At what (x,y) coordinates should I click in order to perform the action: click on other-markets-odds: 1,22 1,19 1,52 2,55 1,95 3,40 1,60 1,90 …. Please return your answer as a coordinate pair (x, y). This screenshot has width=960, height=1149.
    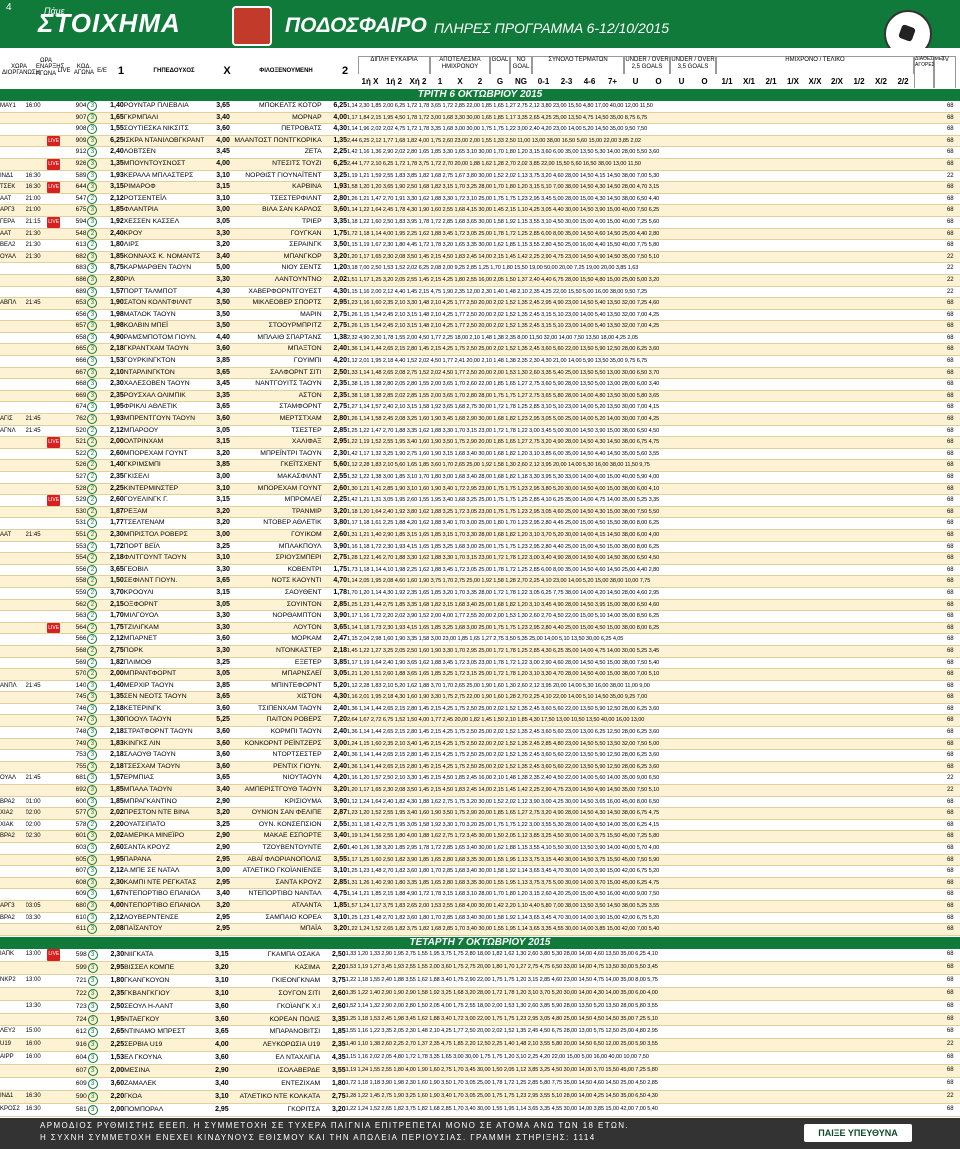
    Looking at the image, I should click on (644, 442).